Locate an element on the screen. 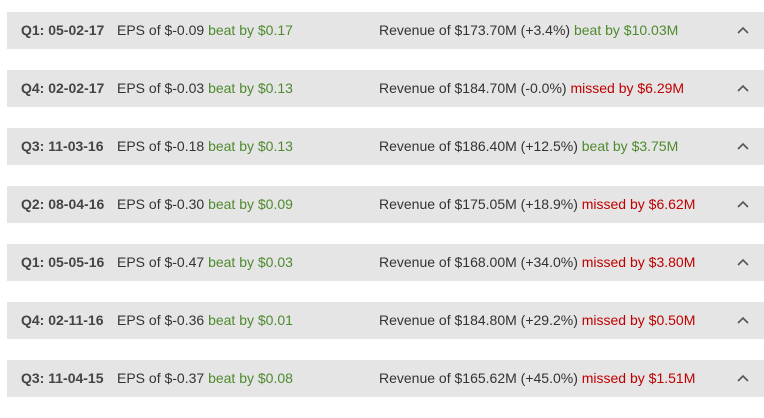 The width and height of the screenshot is (764, 418). revenue-value: Revenue of $168.00M (+34.0%) is located at coordinates (478, 262).